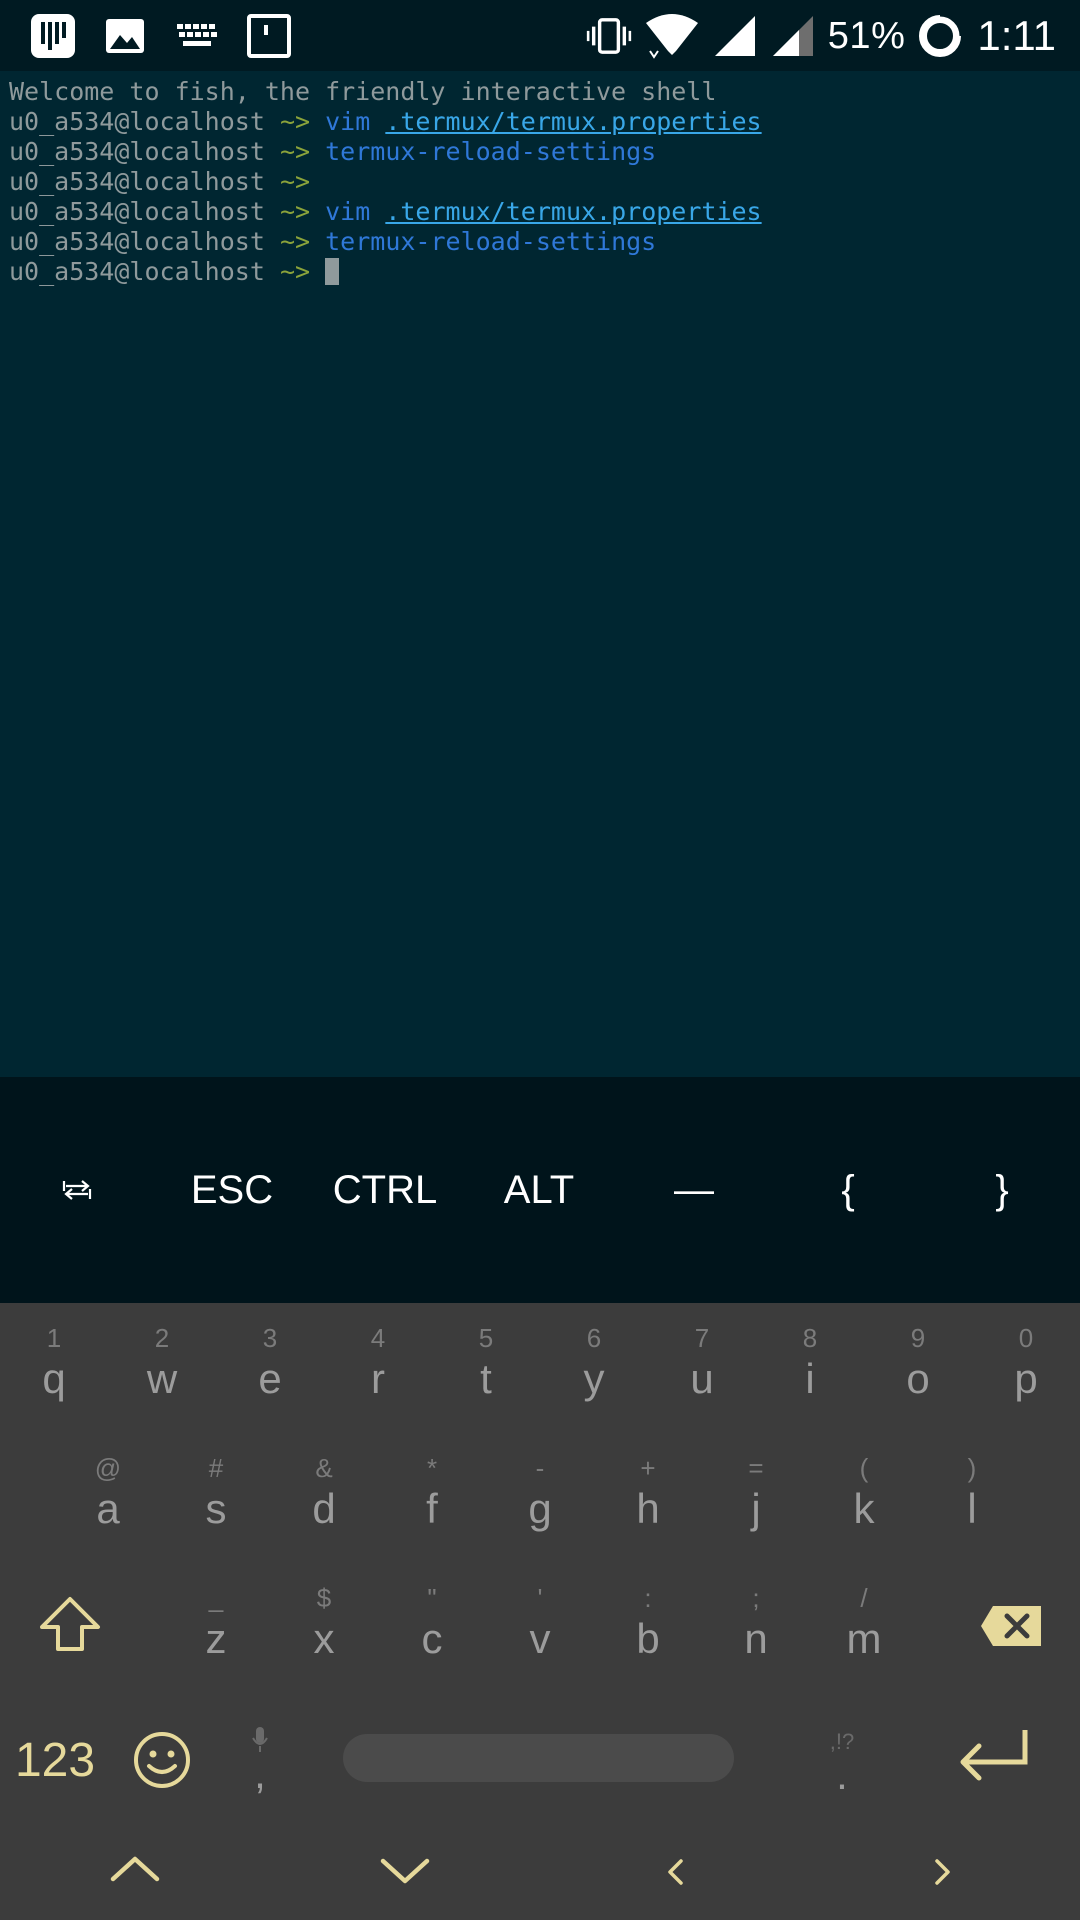 This screenshot has width=1080, height=1920. I want to click on period-label: ., so click(842, 1774).